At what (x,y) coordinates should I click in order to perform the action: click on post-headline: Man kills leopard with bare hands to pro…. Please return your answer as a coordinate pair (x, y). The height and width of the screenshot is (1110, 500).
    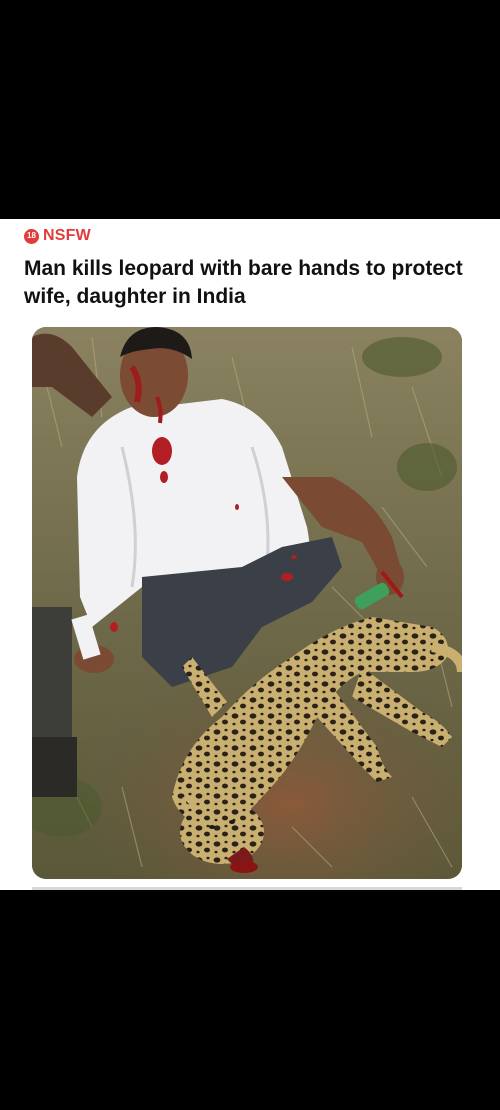
    Looking at the image, I should click on (250, 283).